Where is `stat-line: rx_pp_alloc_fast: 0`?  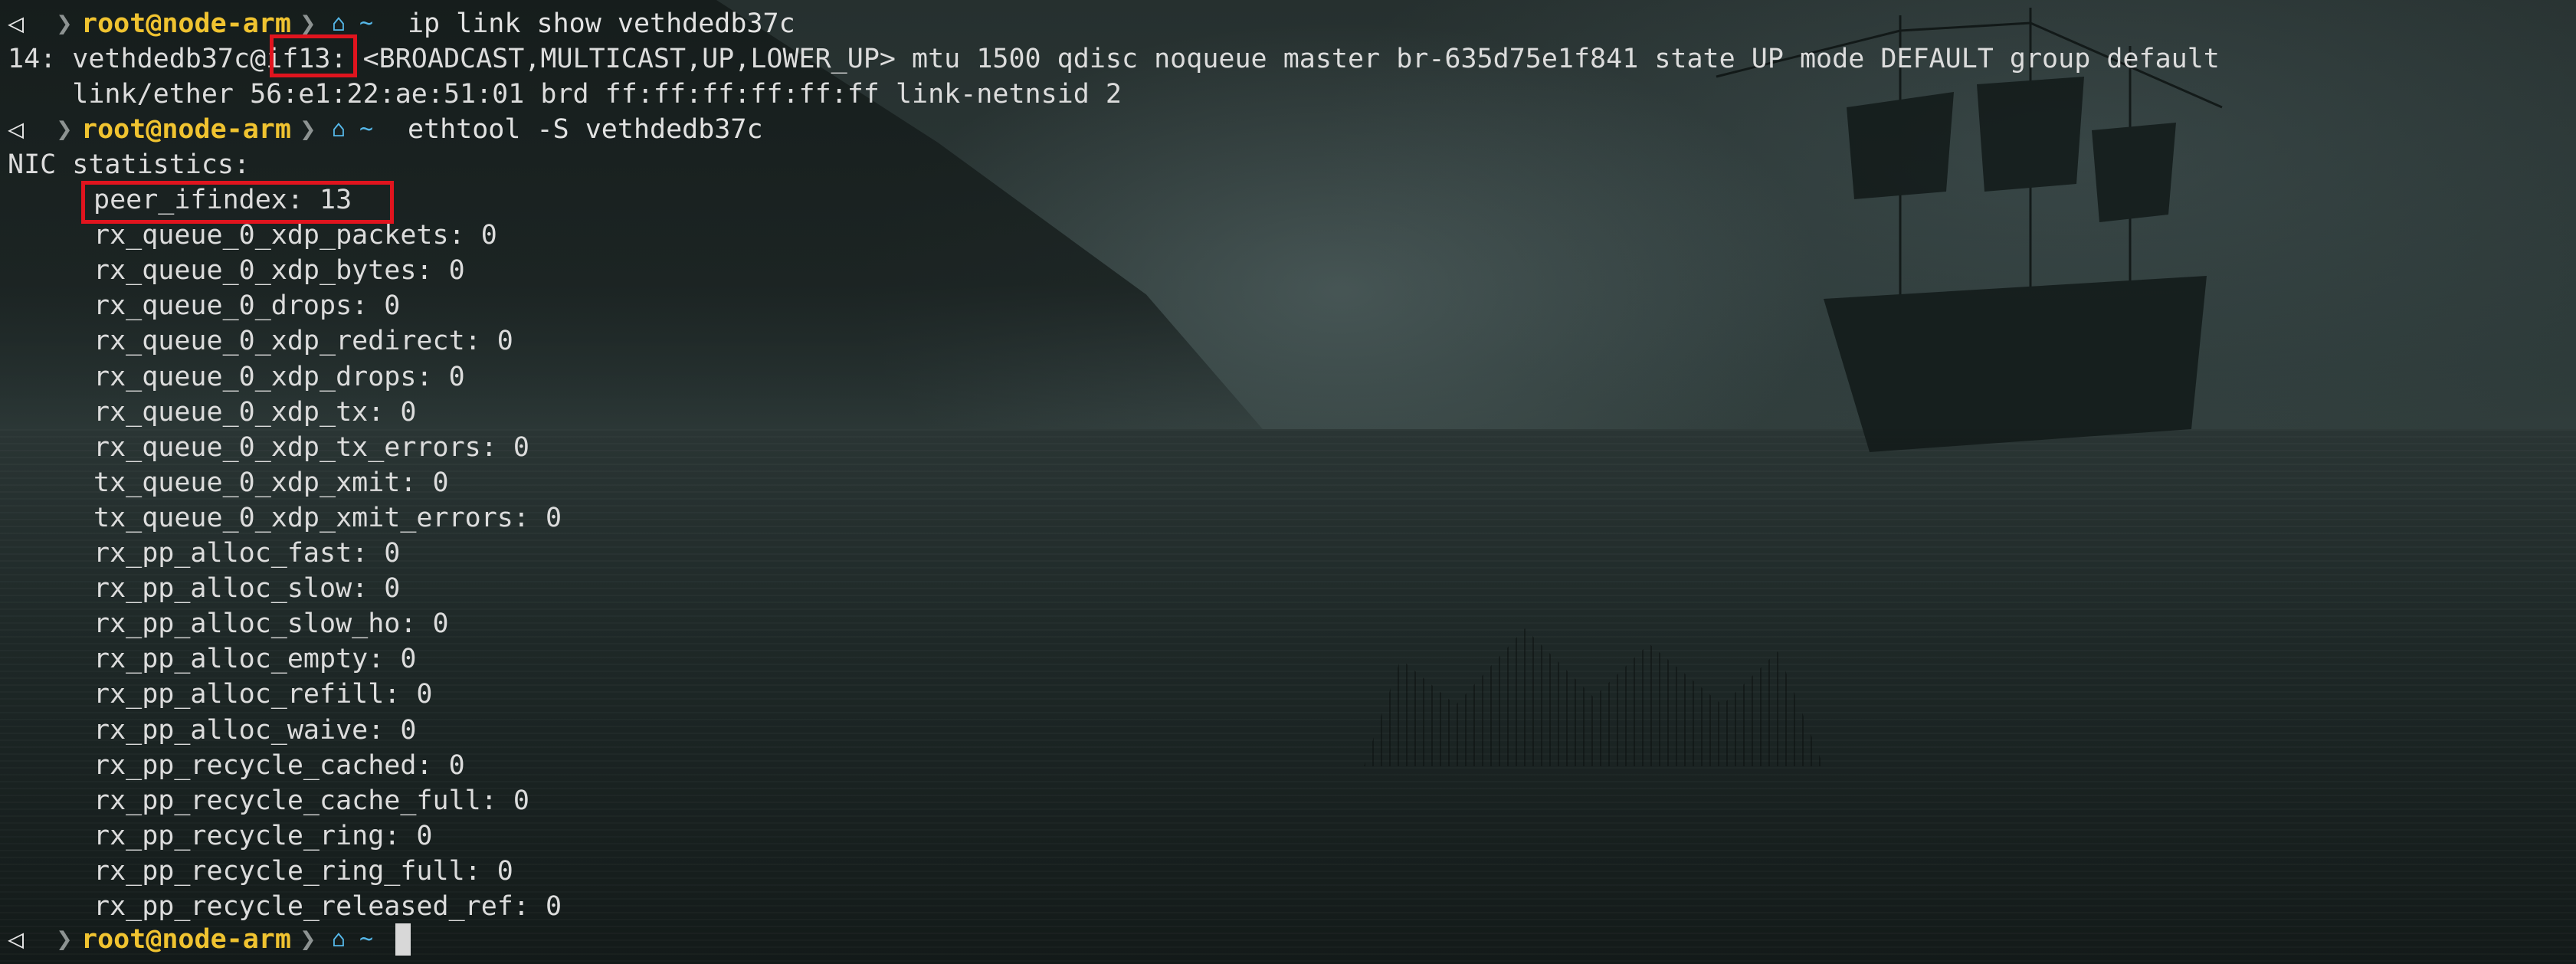 stat-line: rx_pp_alloc_fast: 0 is located at coordinates (247, 553).